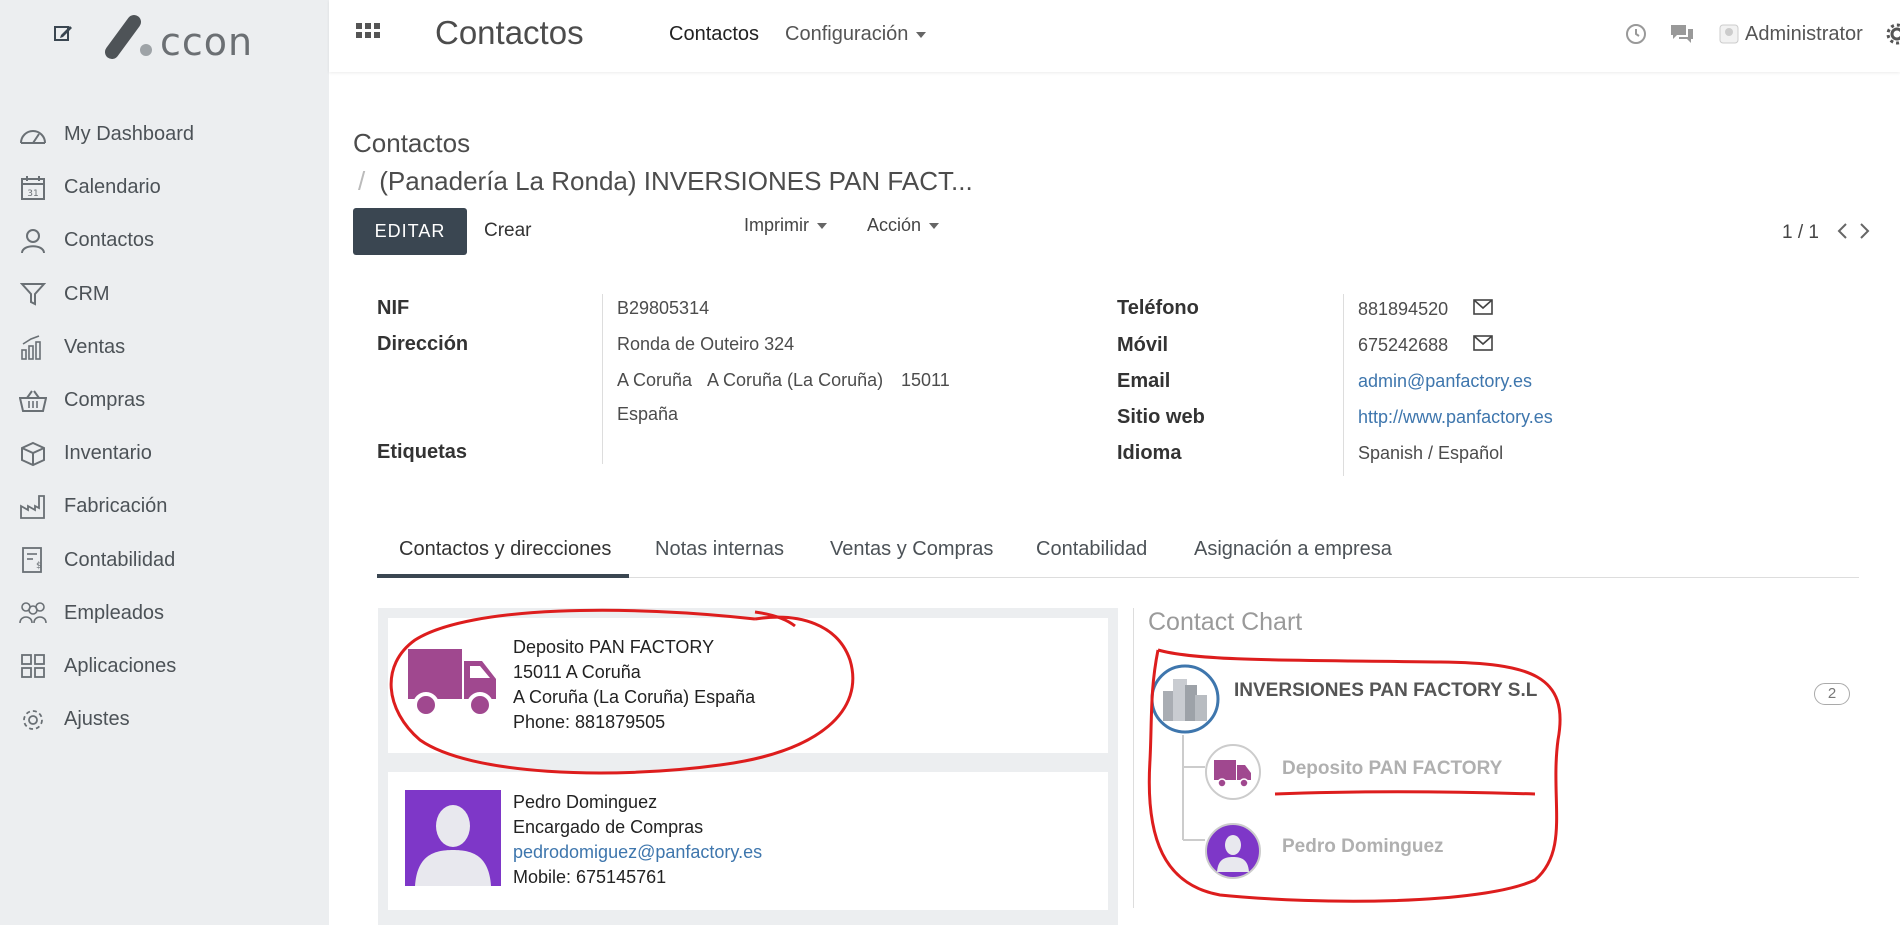 Image resolution: width=1900 pixels, height=925 pixels. What do you see at coordinates (180, 38) in the screenshot?
I see `logo: ccon` at bounding box center [180, 38].